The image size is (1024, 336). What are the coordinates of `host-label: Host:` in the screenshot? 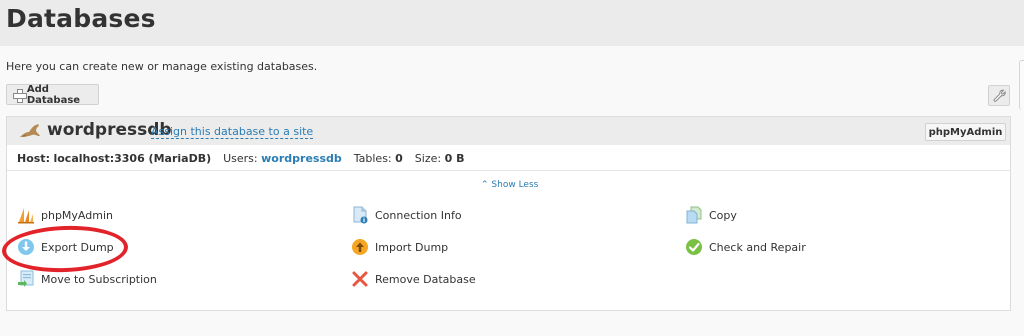 It's located at (33, 158).